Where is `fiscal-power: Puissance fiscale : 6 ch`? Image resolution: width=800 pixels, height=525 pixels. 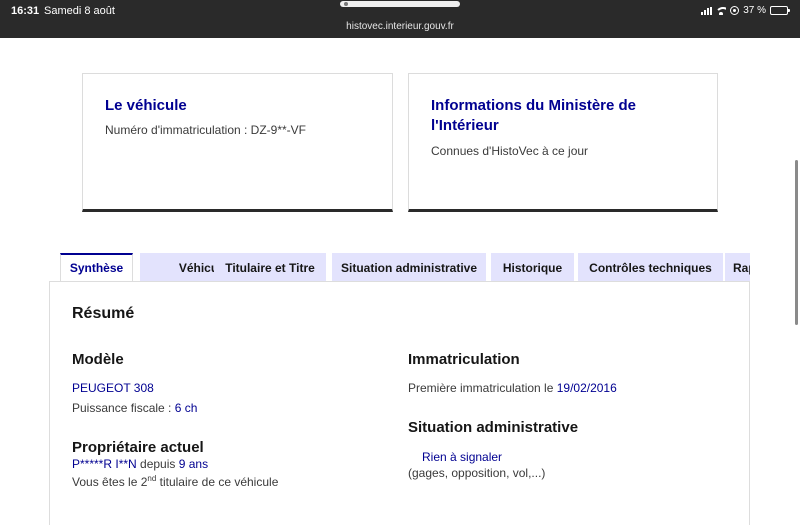 fiscal-power: Puissance fiscale : 6 ch is located at coordinates (134, 408).